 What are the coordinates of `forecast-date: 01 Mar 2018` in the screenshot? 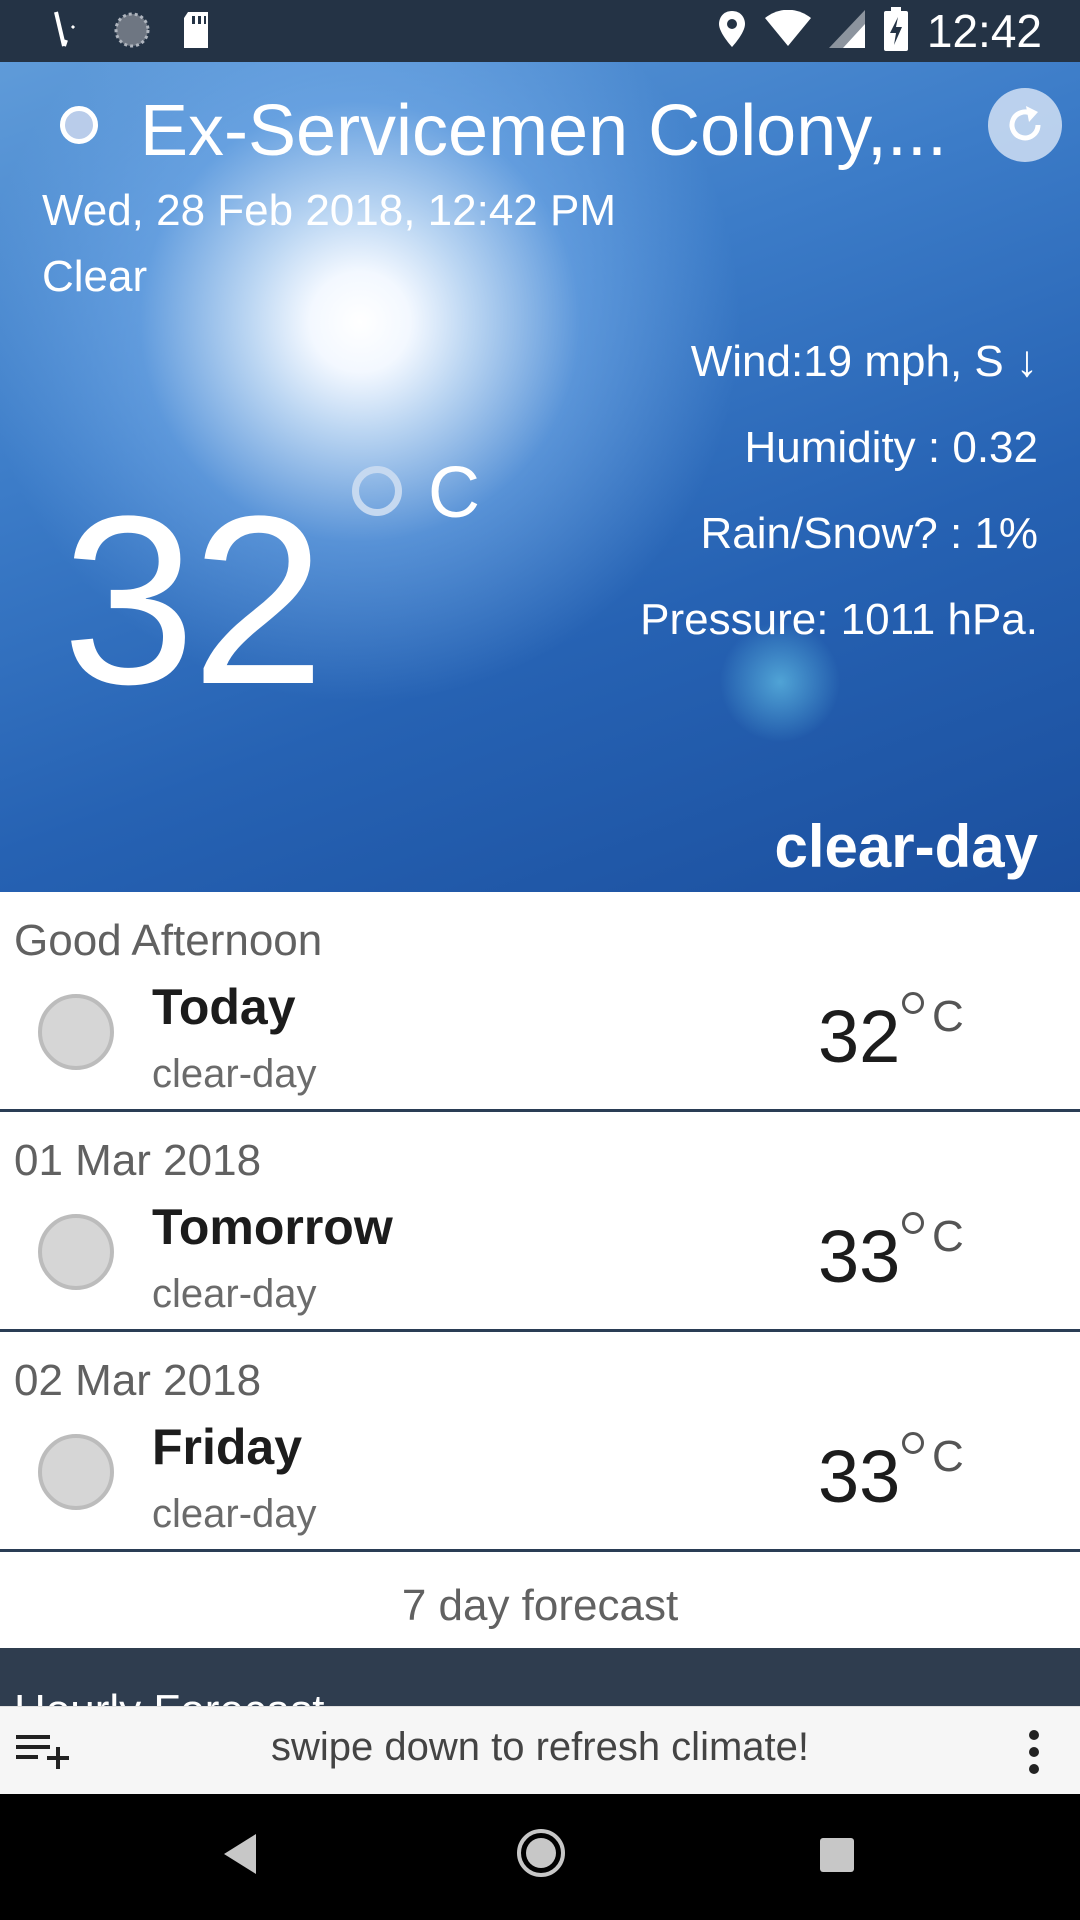 It's located at (138, 1160).